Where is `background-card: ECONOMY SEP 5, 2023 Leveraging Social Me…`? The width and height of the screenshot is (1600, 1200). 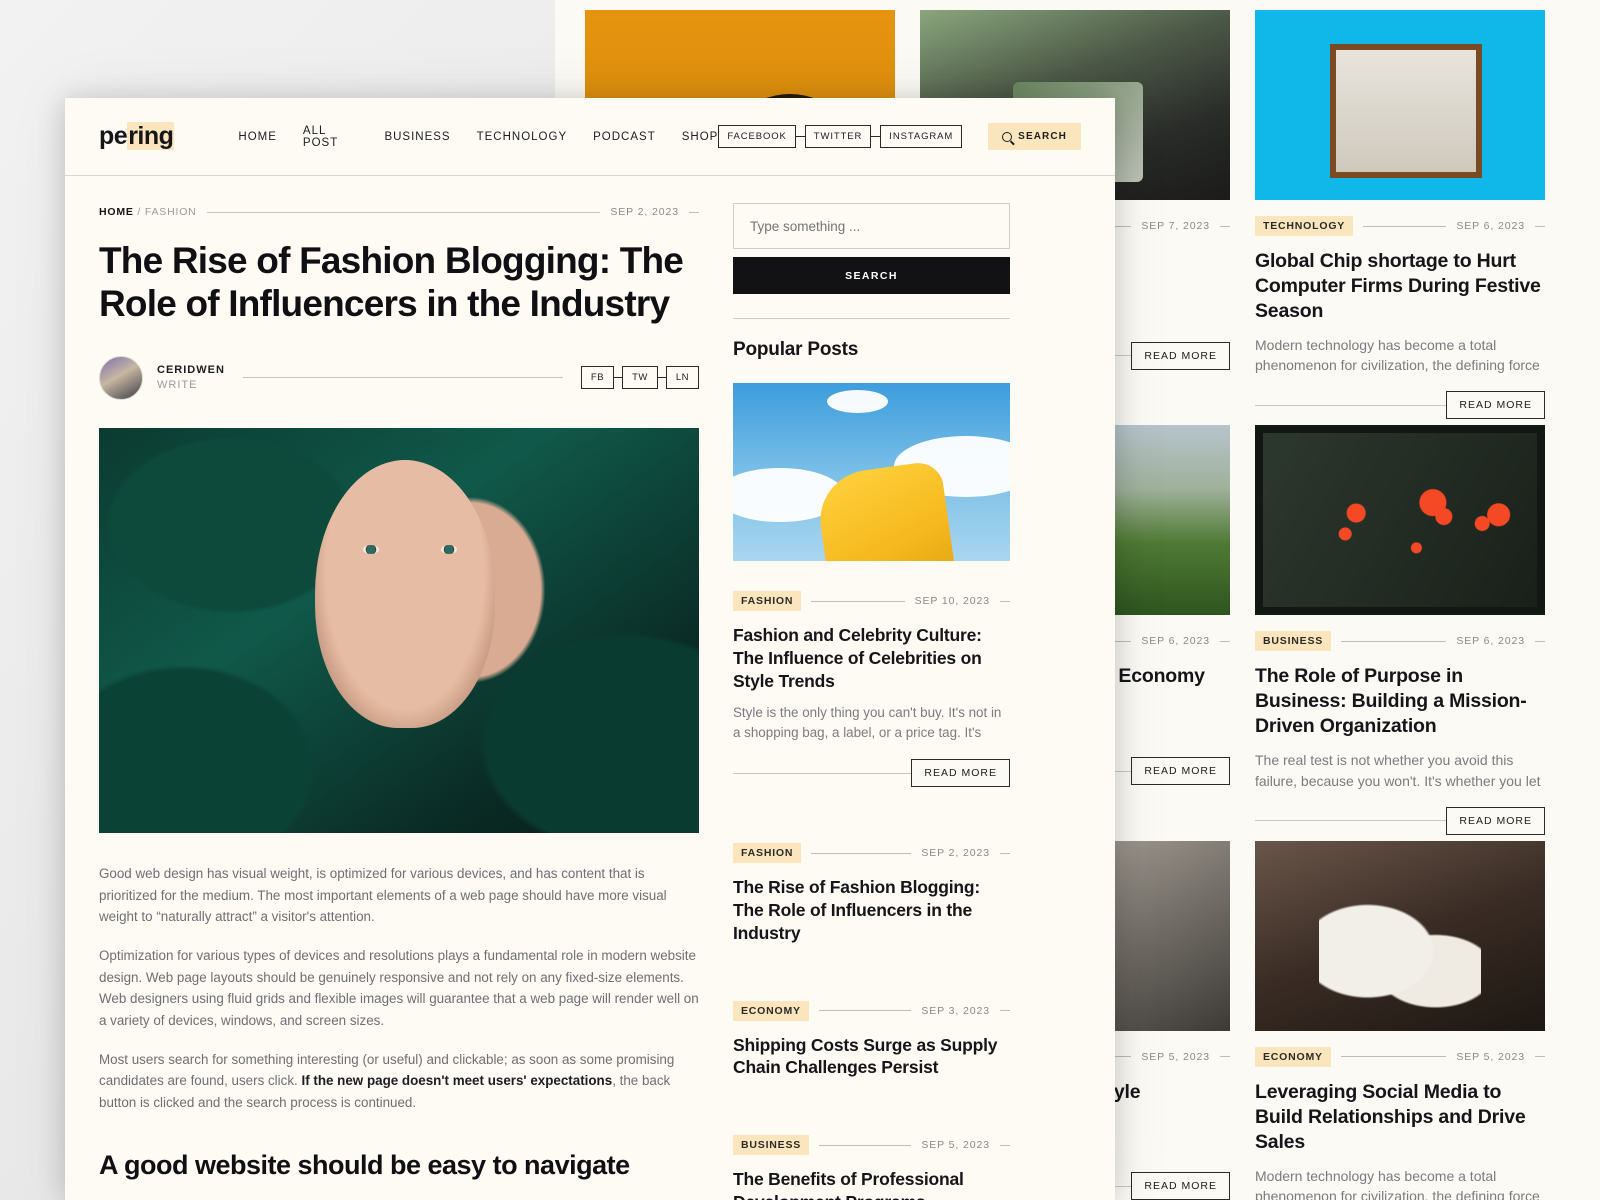 background-card: ECONOMY SEP 5, 2023 Leveraging Social Me… is located at coordinates (1400, 1020).